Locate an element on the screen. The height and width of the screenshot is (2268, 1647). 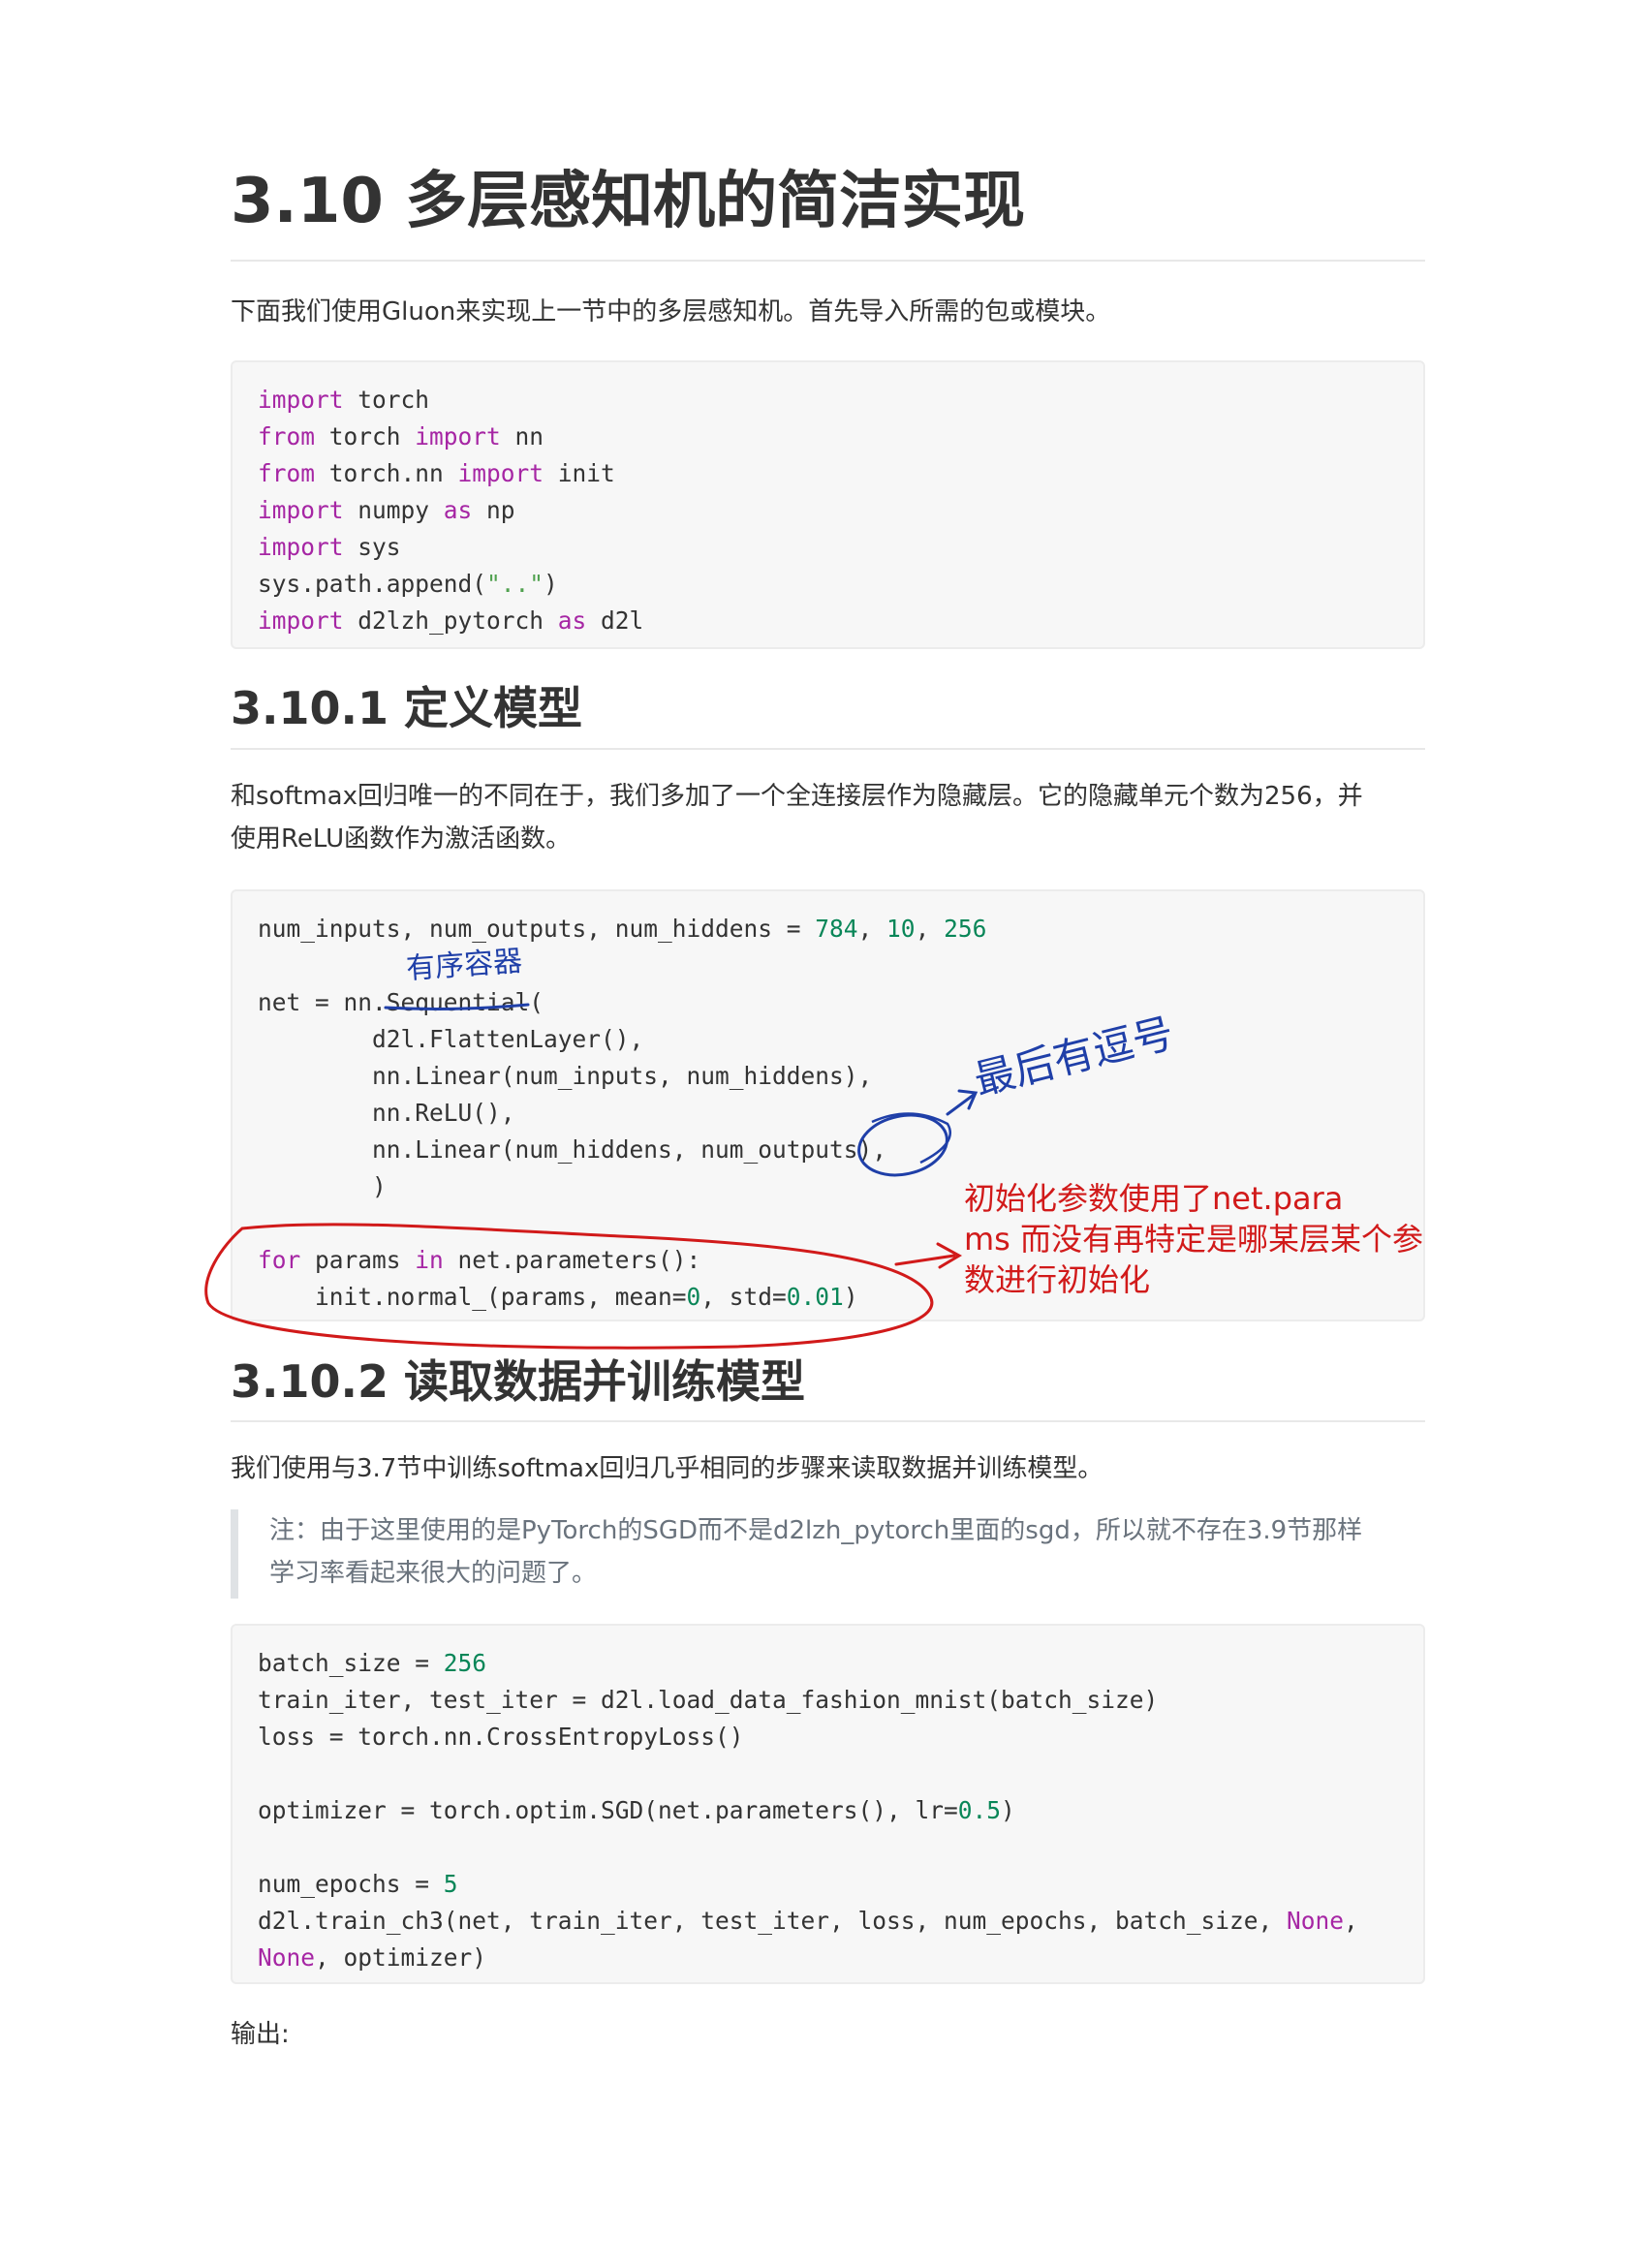
code-token: loss = torch.nn.CrossEntropyLoss() is located at coordinates (501, 1737).